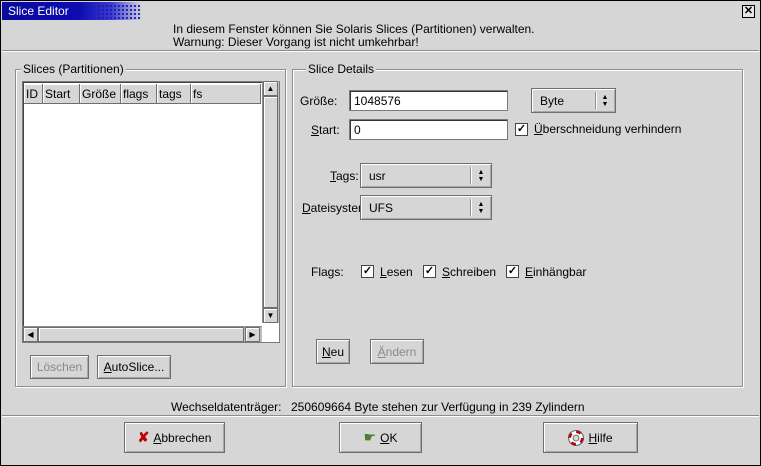  What do you see at coordinates (428, 129) in the screenshot?
I see `start-input: 0` at bounding box center [428, 129].